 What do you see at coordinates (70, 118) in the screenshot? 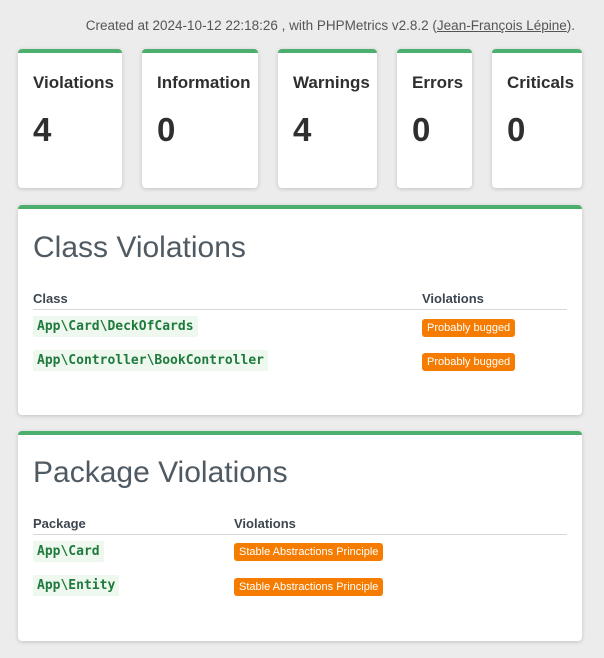
I see `summary-card-violations: Violations 4` at bounding box center [70, 118].